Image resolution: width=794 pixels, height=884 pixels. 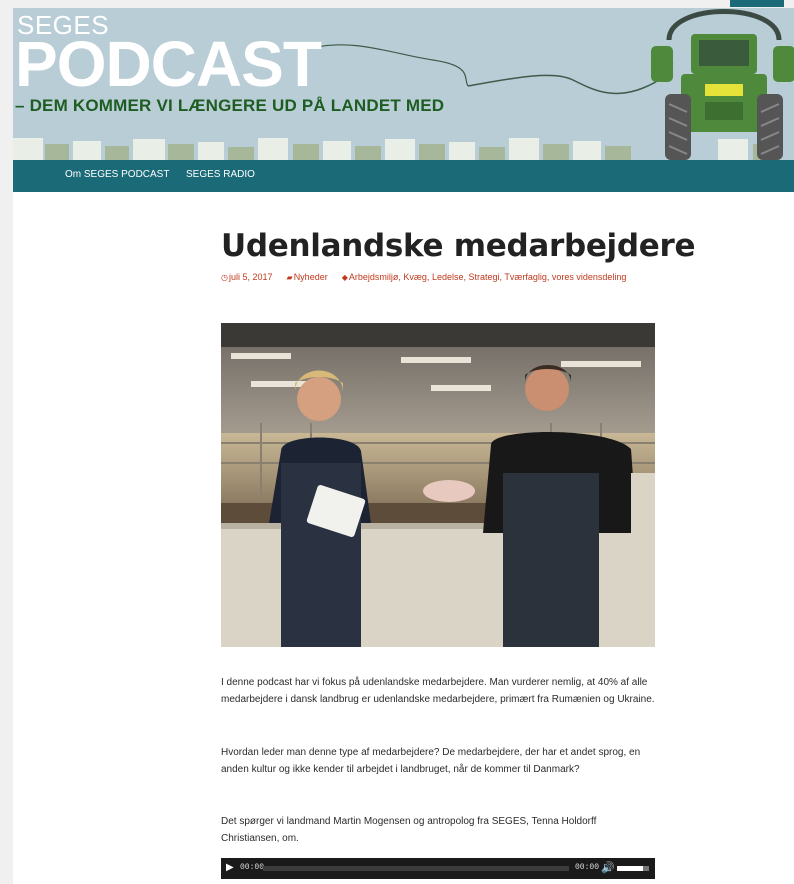 What do you see at coordinates (483, 277) in the screenshot?
I see `tag-link: Strategi` at bounding box center [483, 277].